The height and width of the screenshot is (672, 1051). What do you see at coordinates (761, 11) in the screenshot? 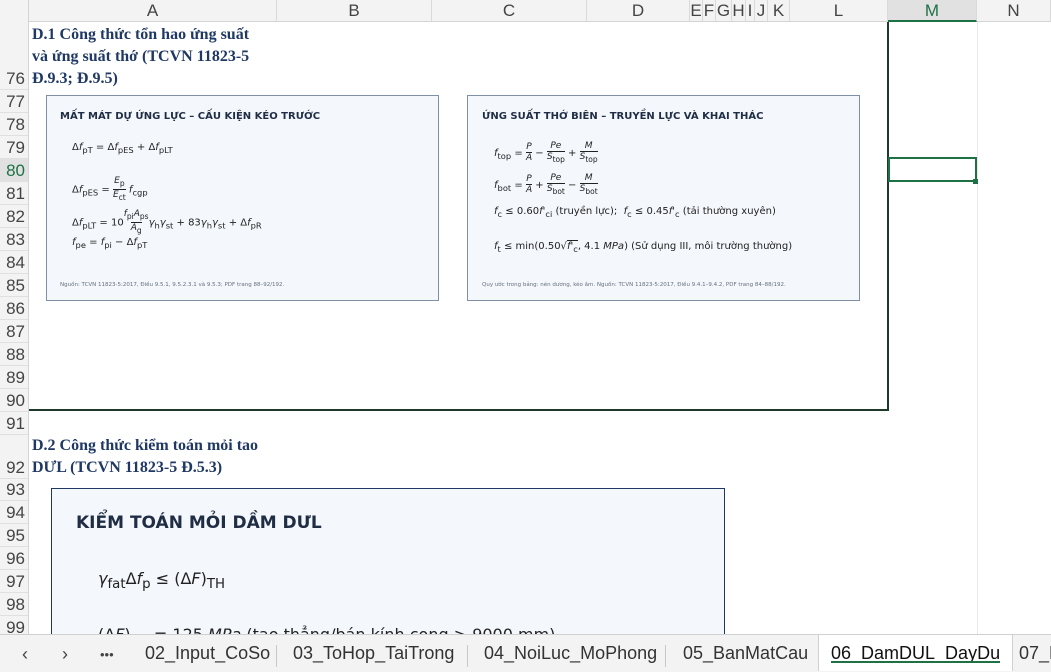
I see `column-header-j: J` at bounding box center [761, 11].